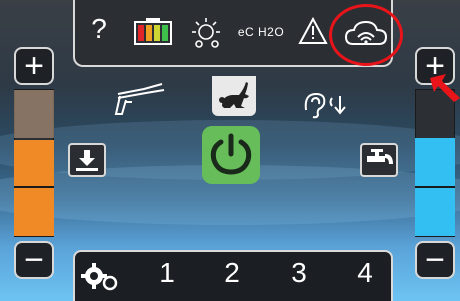 The height and width of the screenshot is (301, 460). I want to click on program-3-button: 3, so click(299, 273).